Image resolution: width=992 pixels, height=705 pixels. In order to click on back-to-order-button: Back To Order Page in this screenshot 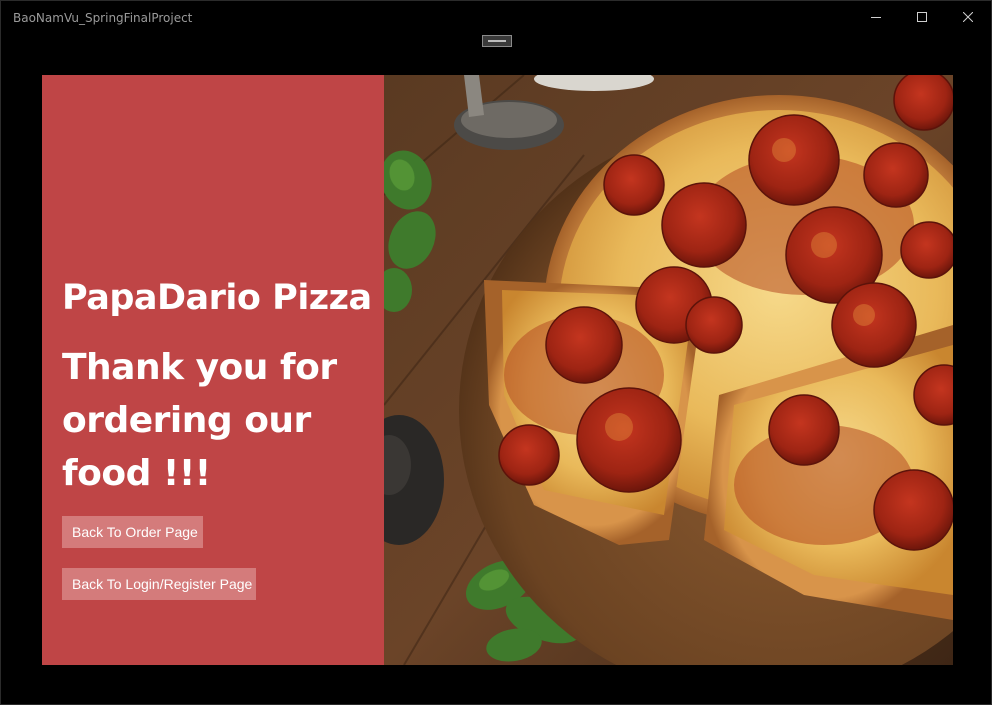, I will do `click(132, 532)`.